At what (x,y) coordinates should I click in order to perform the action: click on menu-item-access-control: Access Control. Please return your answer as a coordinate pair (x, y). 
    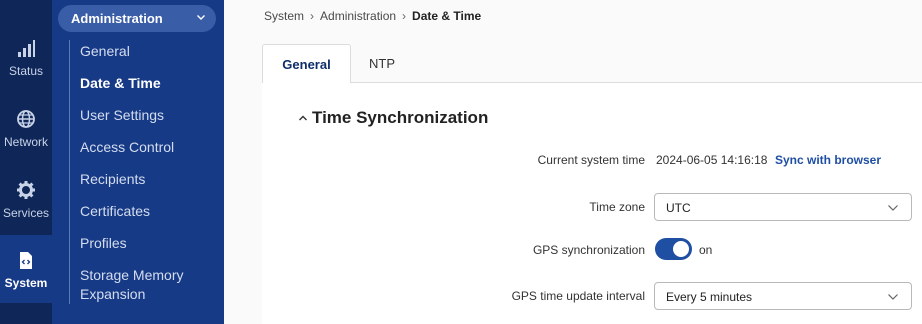
    Looking at the image, I should click on (127, 147).